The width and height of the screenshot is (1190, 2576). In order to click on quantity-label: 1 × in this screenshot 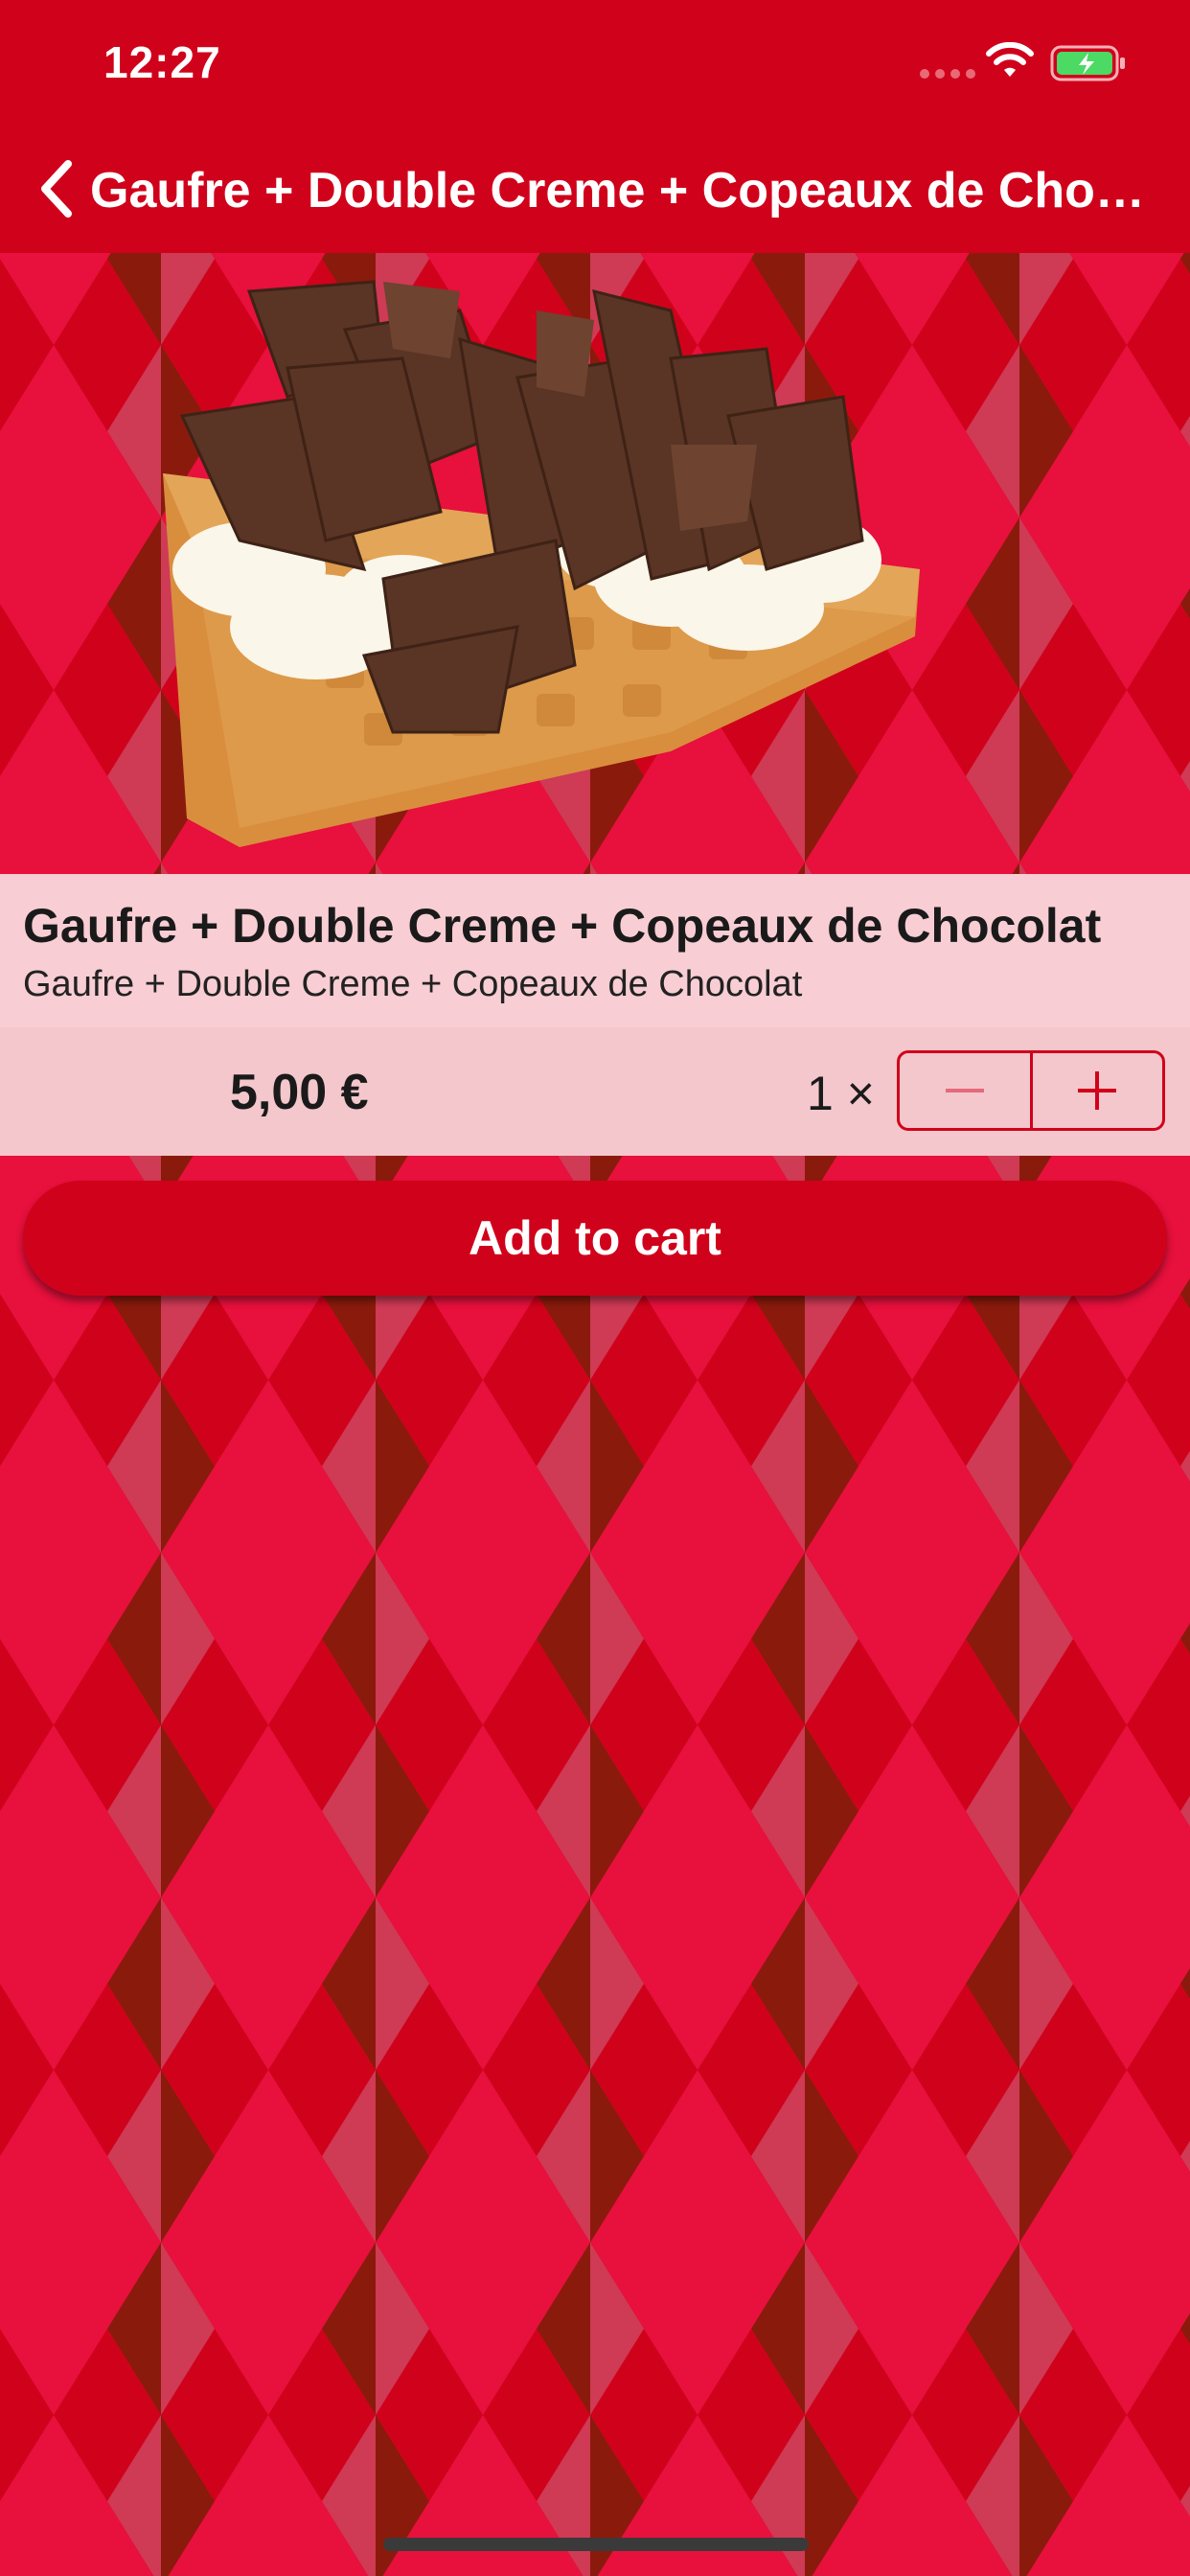, I will do `click(841, 1093)`.